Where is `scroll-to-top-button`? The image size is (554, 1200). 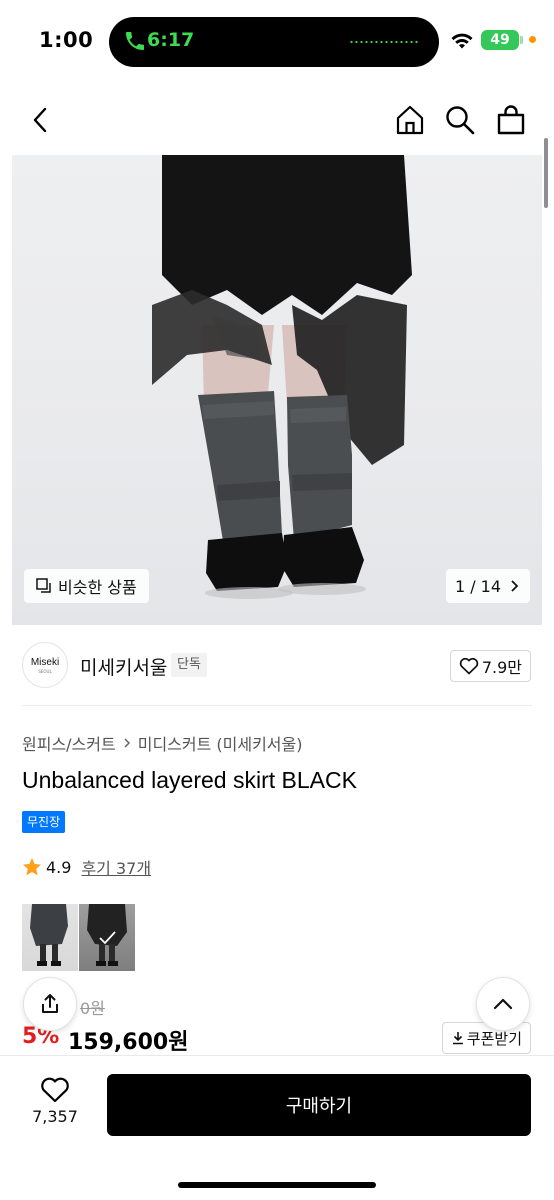
scroll-to-top-button is located at coordinates (503, 1004).